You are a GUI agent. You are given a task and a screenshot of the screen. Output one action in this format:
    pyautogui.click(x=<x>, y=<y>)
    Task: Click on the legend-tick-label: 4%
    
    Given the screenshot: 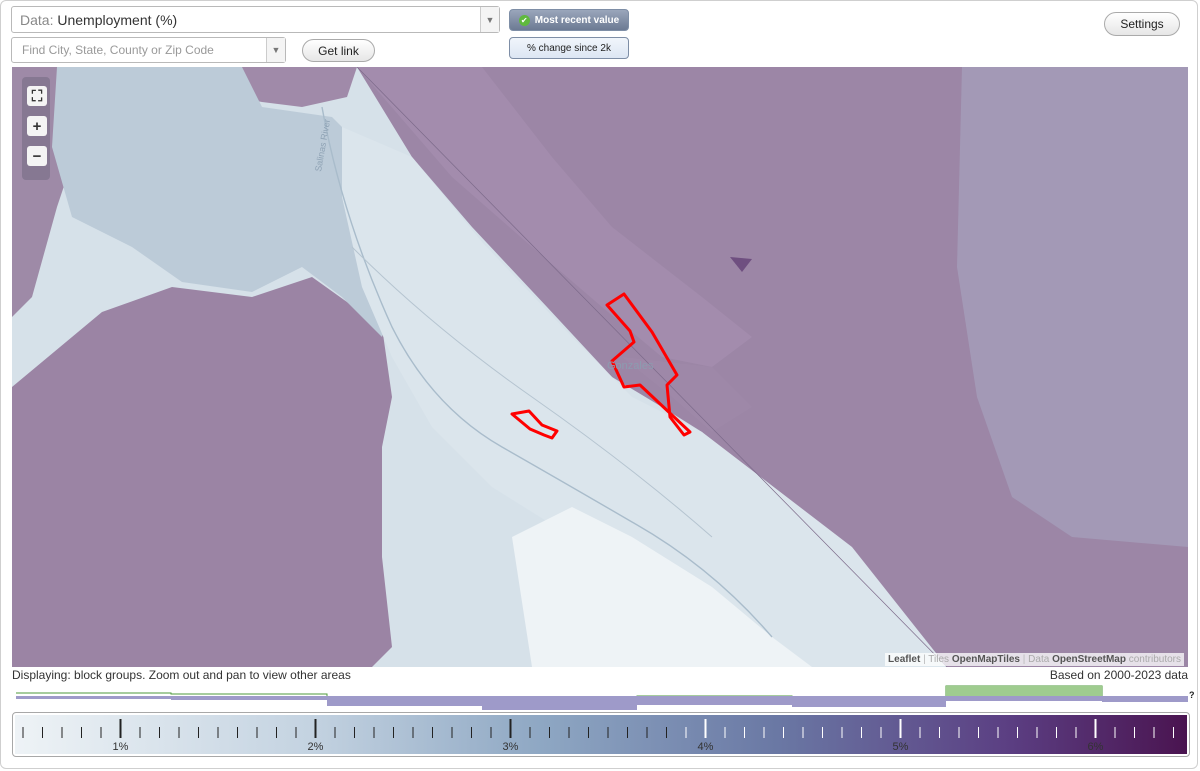 What is the action you would take?
    pyautogui.click(x=706, y=747)
    